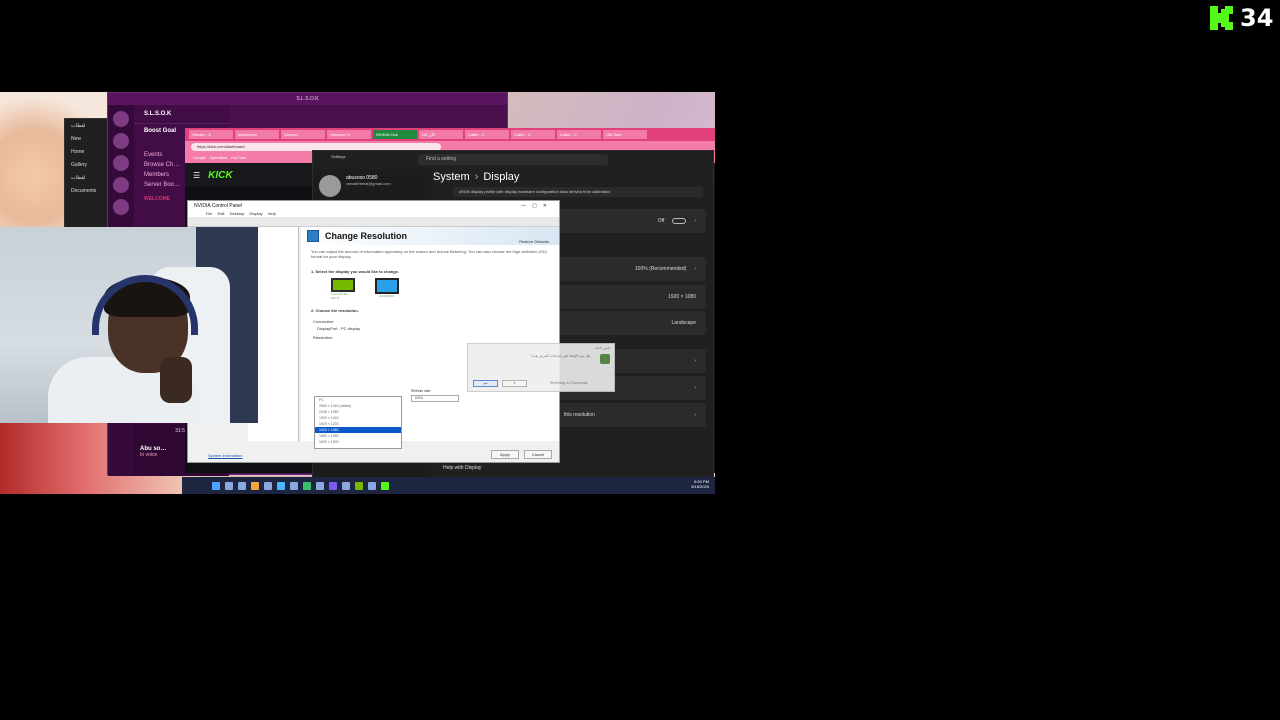 This screenshot has width=1280, height=720. Describe the element at coordinates (221, 213) in the screenshot. I see `menu-edit: Edit` at that location.